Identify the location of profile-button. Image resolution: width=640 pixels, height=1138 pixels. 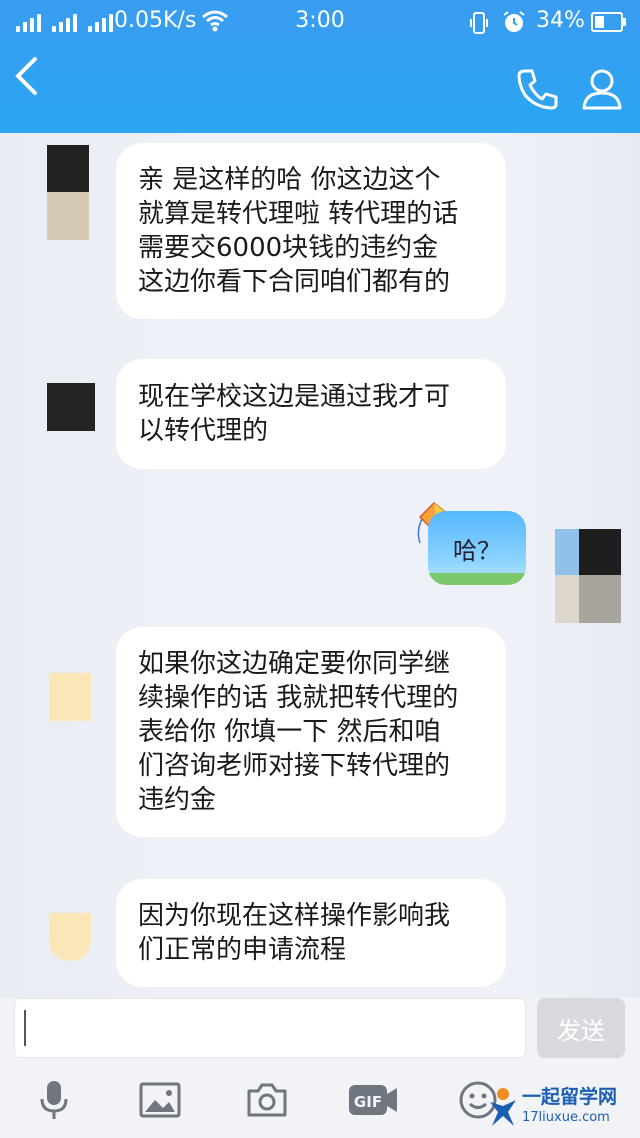
(602, 89).